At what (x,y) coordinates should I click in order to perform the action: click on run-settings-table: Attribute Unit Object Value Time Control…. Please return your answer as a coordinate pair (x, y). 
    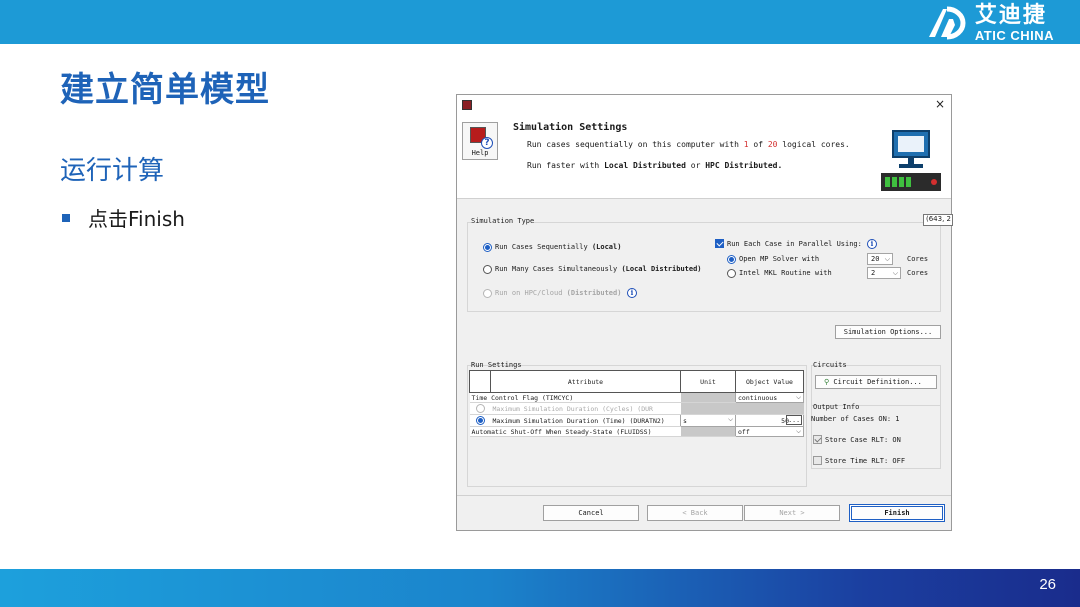
    Looking at the image, I should click on (636, 403).